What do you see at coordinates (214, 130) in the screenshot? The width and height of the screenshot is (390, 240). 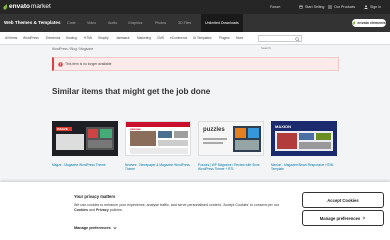 I see `card-thumbnail-label: puzzles` at bounding box center [214, 130].